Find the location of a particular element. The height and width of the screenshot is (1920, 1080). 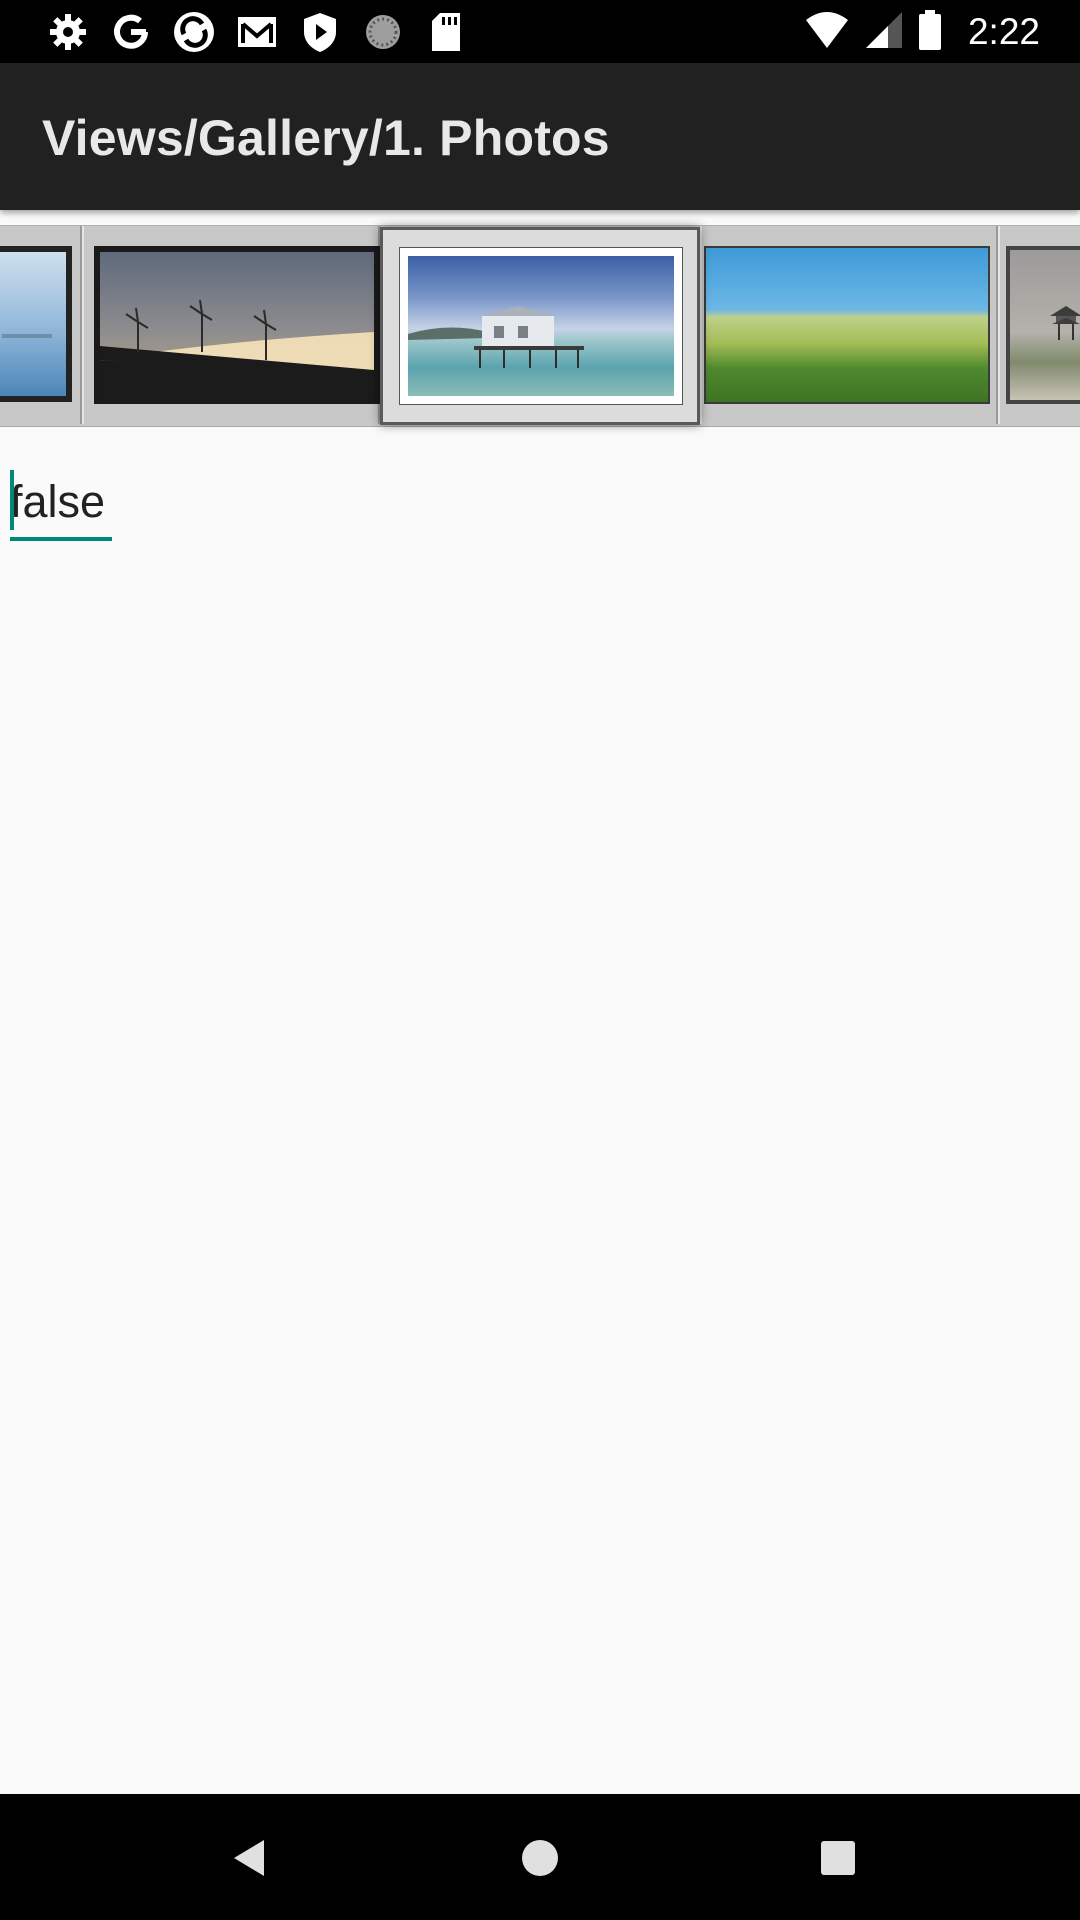

system-icons: 2:22 is located at coordinates (922, 32).